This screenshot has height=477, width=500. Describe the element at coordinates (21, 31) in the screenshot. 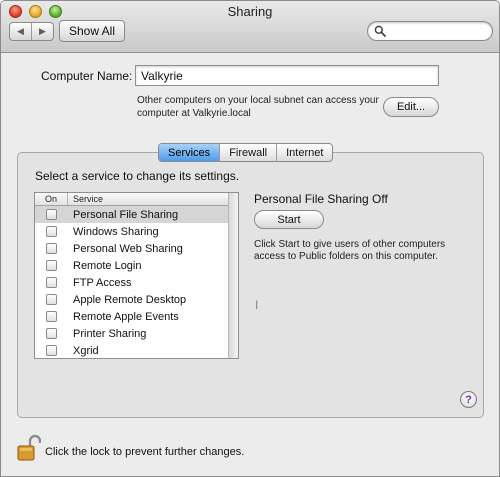

I see `back-button: ◀` at that location.